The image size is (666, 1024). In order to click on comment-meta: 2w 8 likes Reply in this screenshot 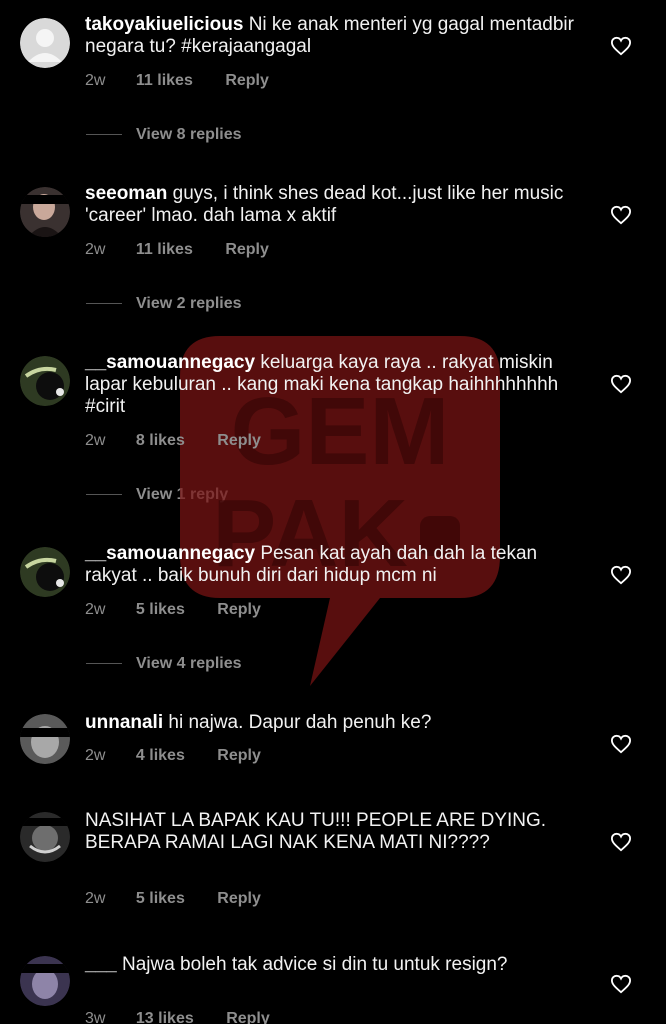, I will do `click(187, 441)`.